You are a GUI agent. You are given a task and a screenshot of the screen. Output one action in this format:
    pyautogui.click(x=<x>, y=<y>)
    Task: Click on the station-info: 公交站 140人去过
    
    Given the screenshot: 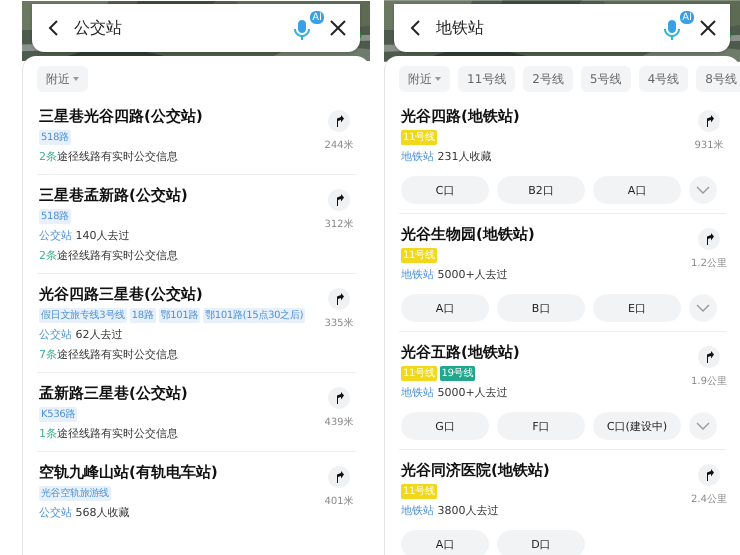 What is the action you would take?
    pyautogui.click(x=84, y=236)
    